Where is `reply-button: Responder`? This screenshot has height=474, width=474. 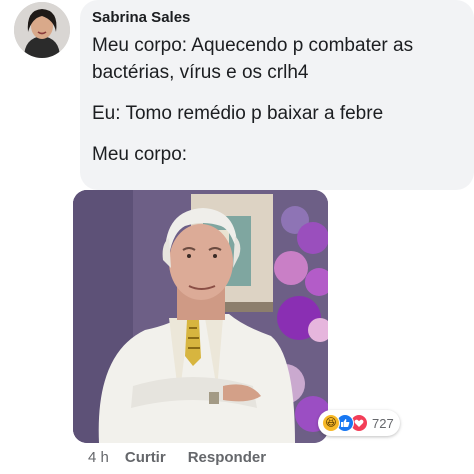 reply-button: Responder is located at coordinates (227, 457).